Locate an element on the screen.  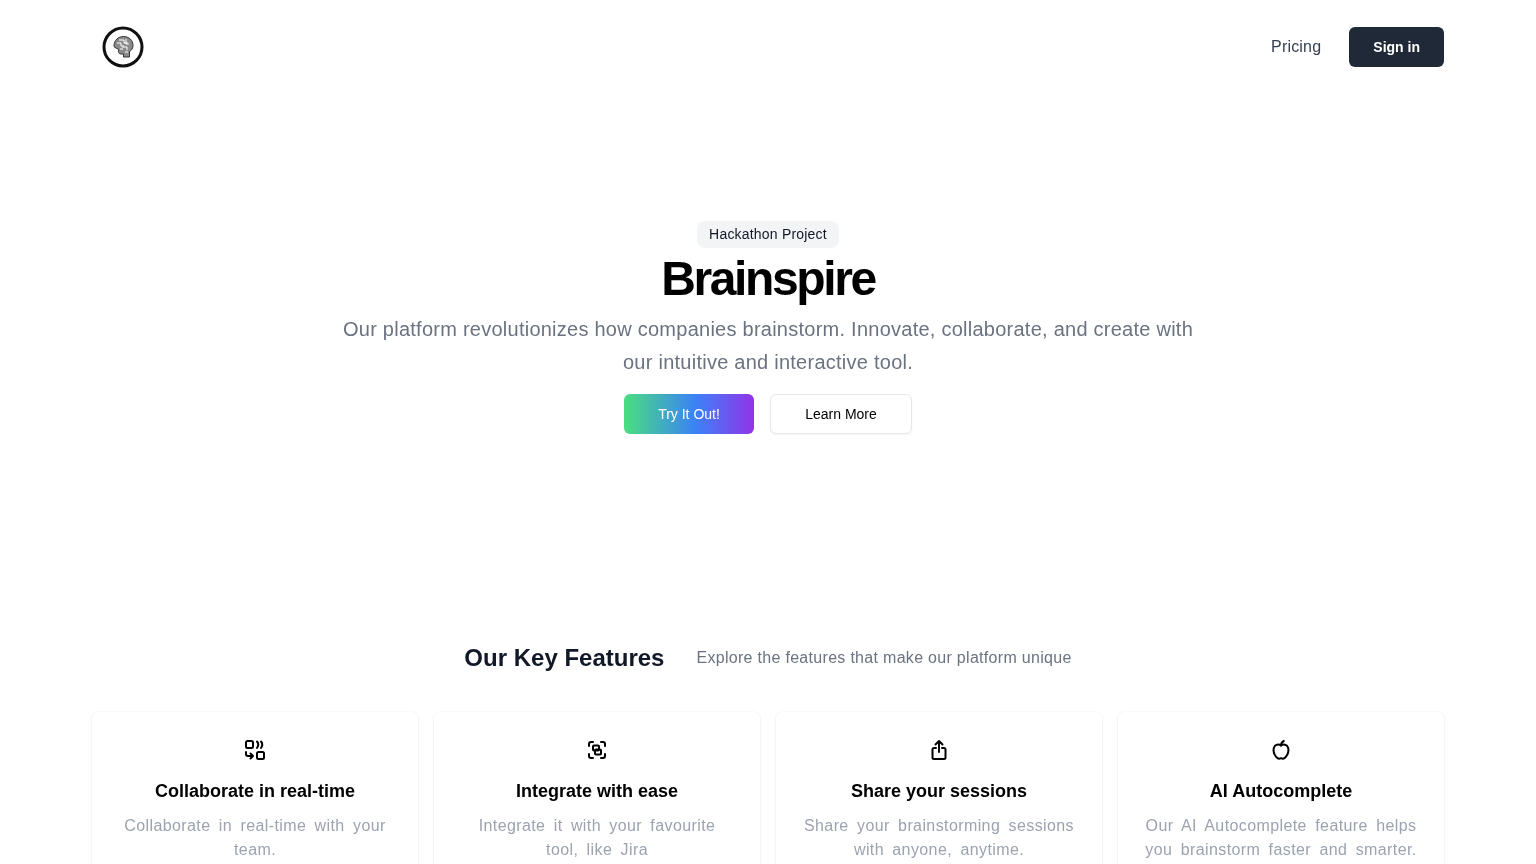
learn-more-button: Learn More is located at coordinates (841, 414).